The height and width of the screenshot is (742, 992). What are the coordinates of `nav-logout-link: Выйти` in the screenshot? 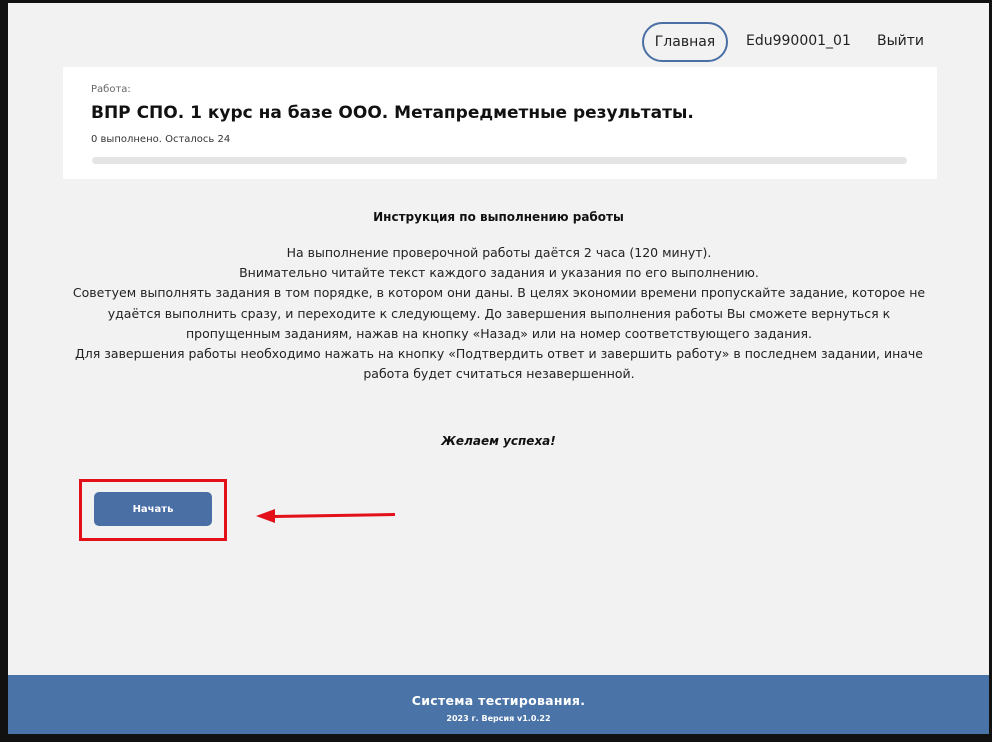 It's located at (900, 41).